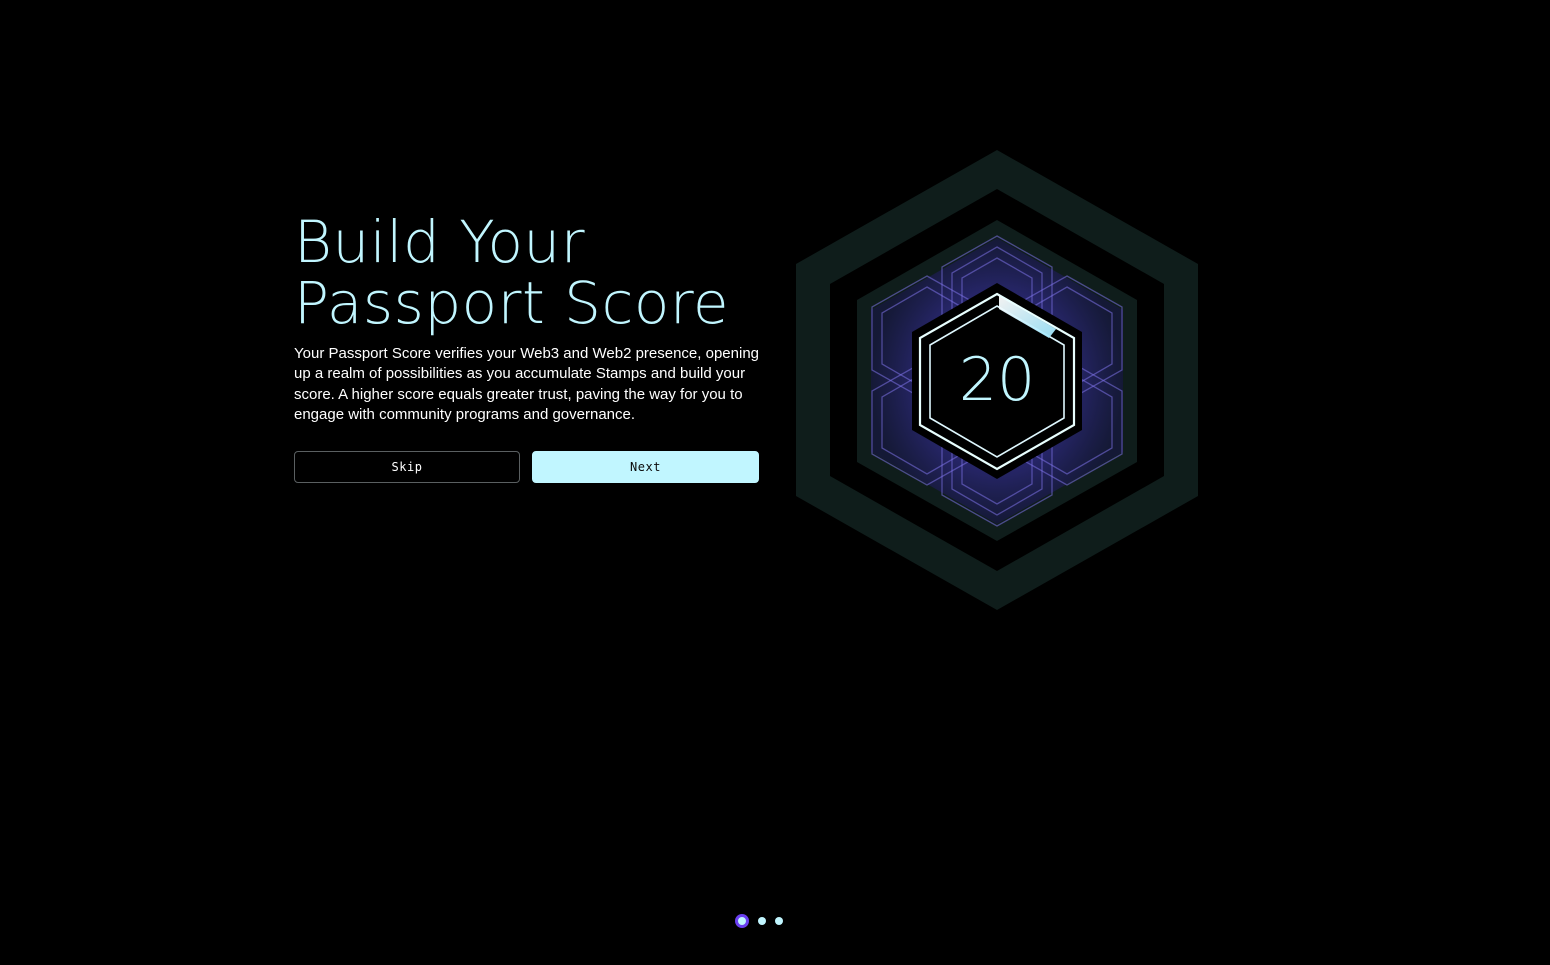 Image resolution: width=1550 pixels, height=965 pixels. Describe the element at coordinates (526, 467) in the screenshot. I see `action-buttons: Skip Next` at that location.